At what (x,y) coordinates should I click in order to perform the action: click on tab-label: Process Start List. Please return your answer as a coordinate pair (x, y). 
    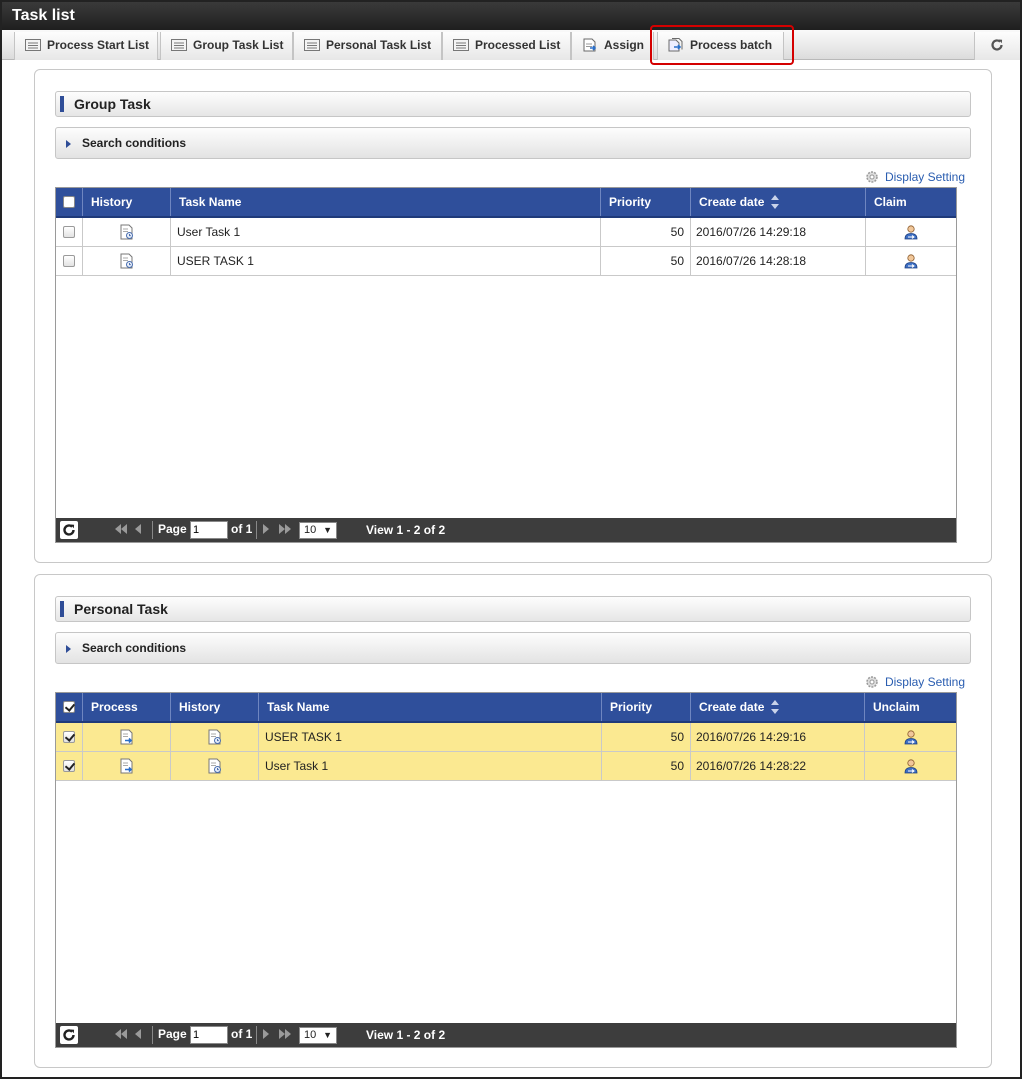
    Looking at the image, I should click on (98, 45).